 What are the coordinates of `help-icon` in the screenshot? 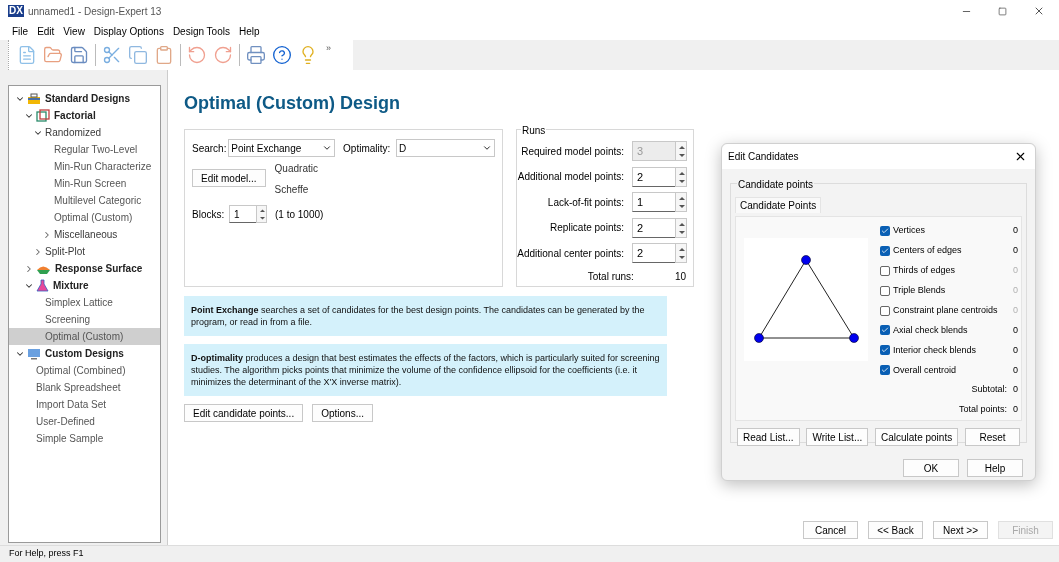 It's located at (282, 55).